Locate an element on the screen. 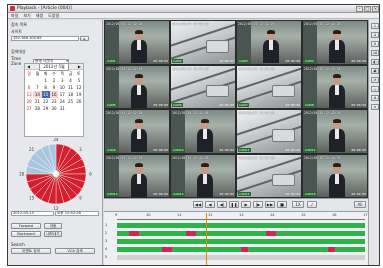 This screenshot has width=383, height=268. layout-button: 4 is located at coordinates (375, 35).